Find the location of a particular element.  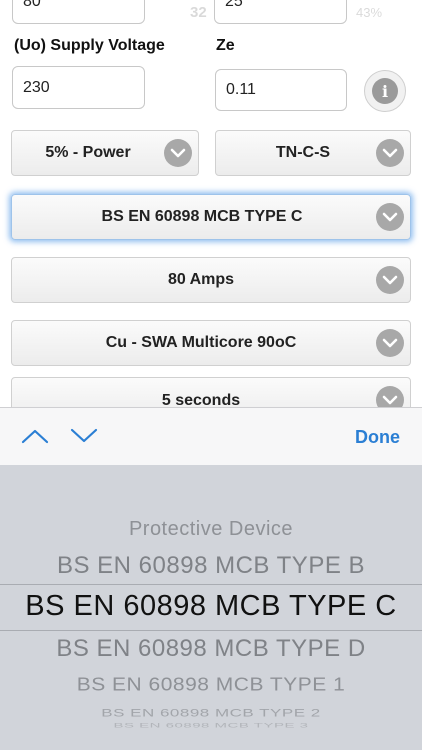

status-bar-time: 32 is located at coordinates (198, 12).